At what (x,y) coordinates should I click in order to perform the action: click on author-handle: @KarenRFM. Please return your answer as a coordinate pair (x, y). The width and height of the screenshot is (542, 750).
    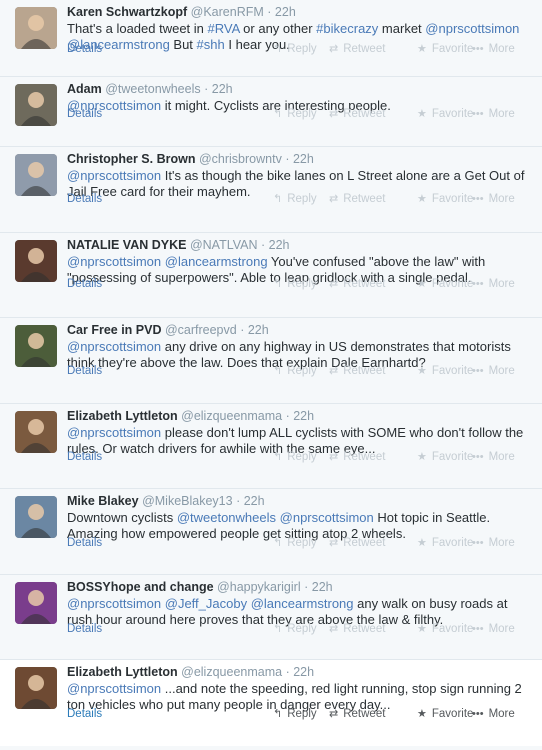
    Looking at the image, I should click on (227, 12).